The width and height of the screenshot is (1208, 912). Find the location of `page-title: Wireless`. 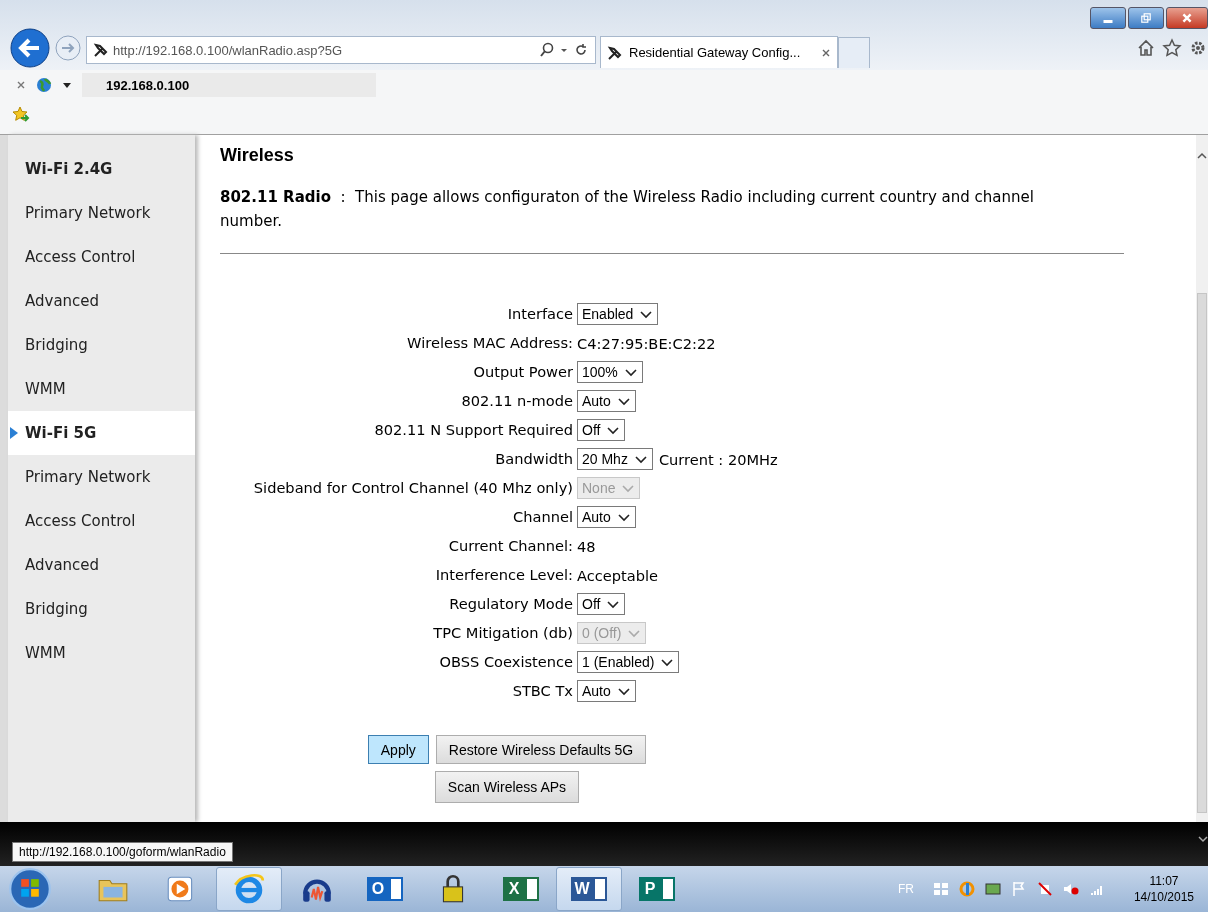

page-title: Wireless is located at coordinates (257, 156).